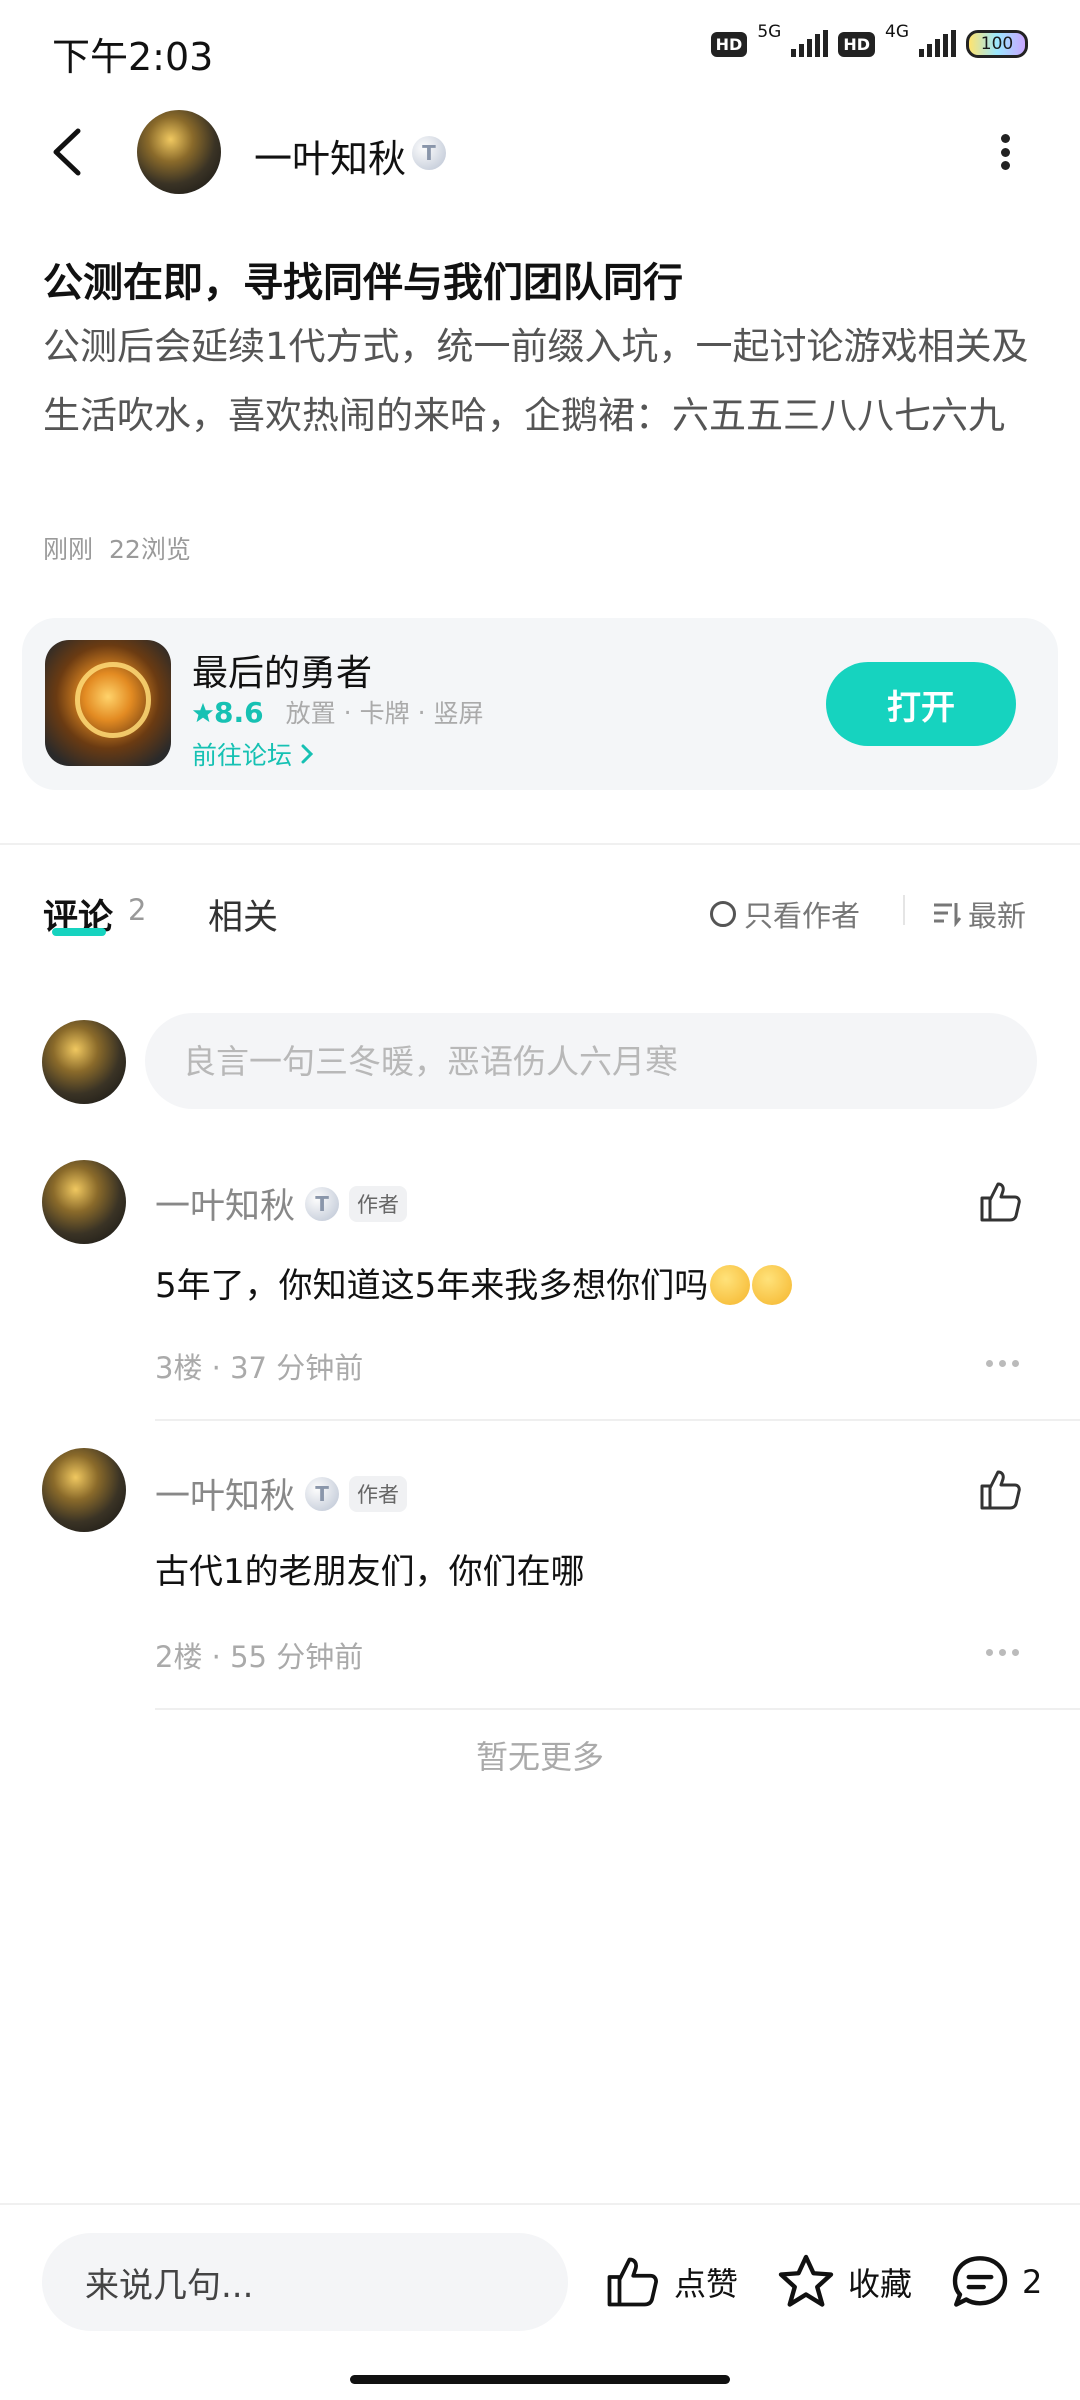  I want to click on game-rating-value: 8.6, so click(239, 712).